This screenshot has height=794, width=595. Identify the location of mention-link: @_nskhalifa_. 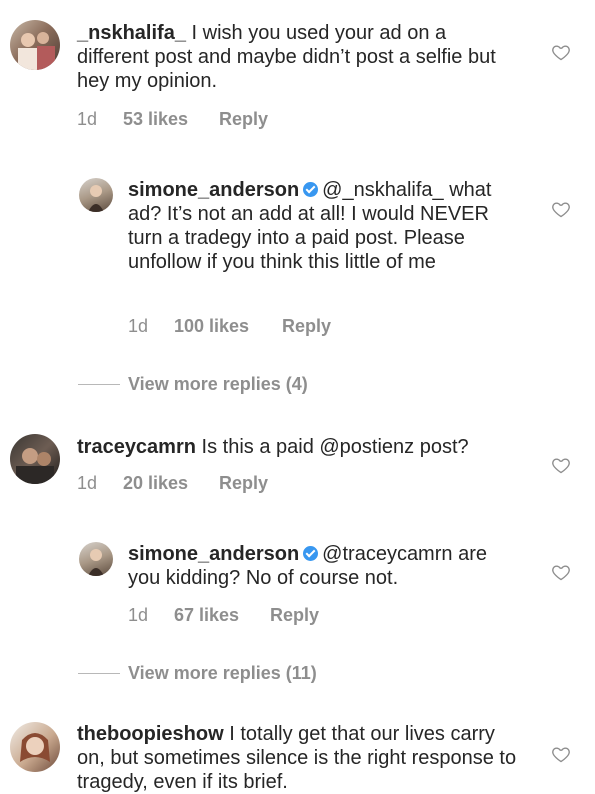
(382, 190).